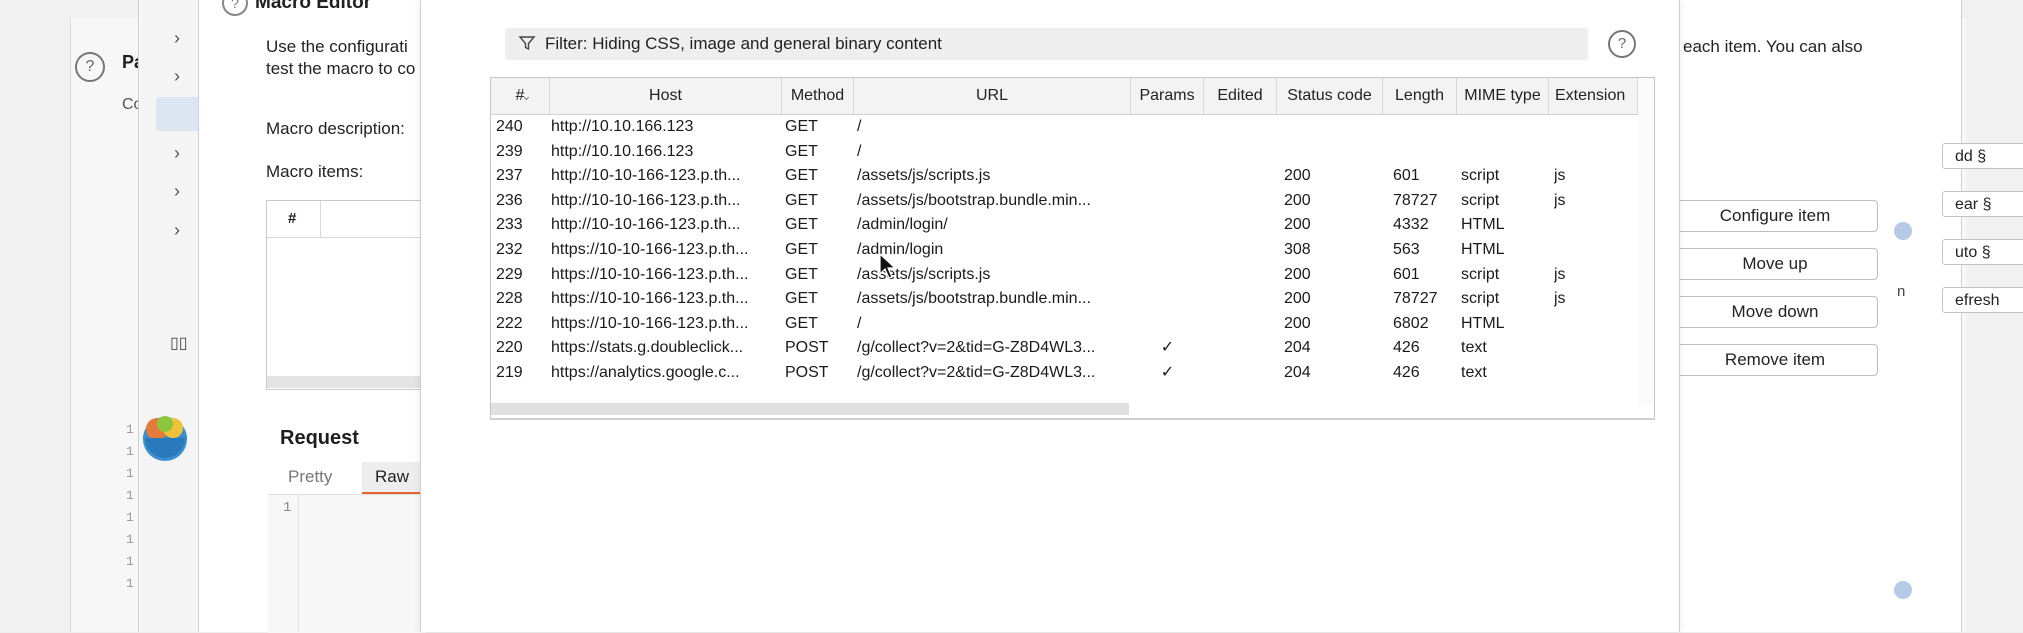  I want to click on cell-number: 219, so click(509, 372).